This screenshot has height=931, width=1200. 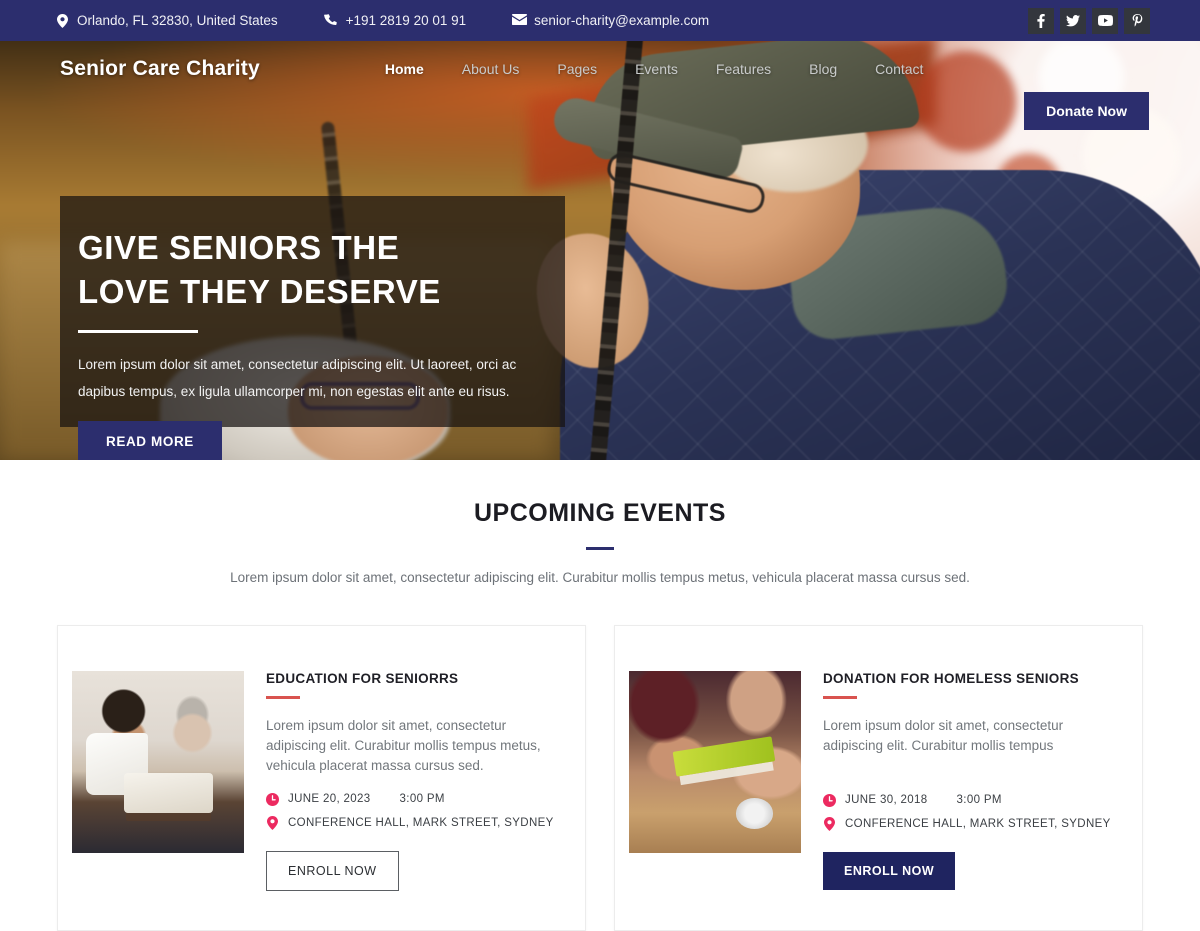 What do you see at coordinates (1086, 111) in the screenshot?
I see `donate-now-button: Donate Now` at bounding box center [1086, 111].